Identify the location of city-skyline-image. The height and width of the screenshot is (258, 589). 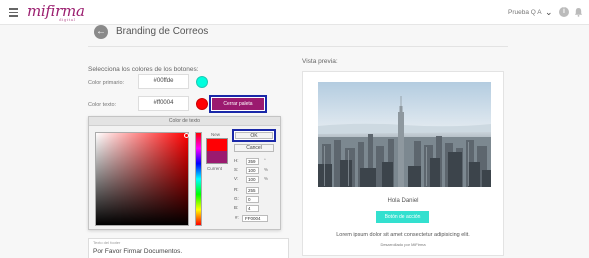
(404, 134).